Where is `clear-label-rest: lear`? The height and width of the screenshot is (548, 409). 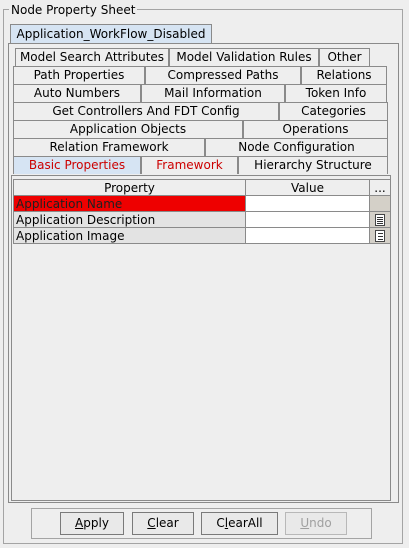
clear-label-rest: lear is located at coordinates (167, 523).